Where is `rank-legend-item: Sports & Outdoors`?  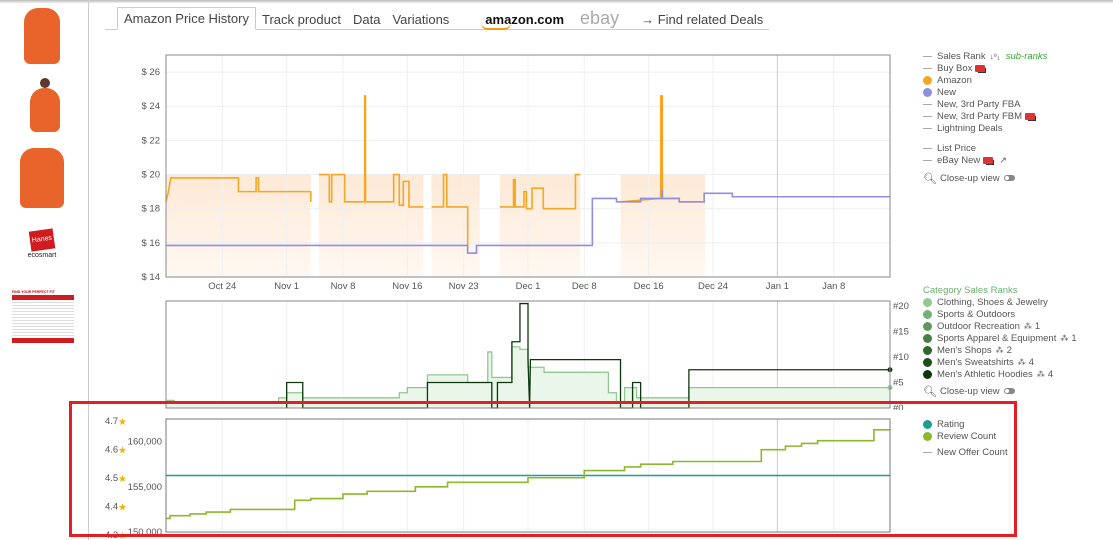 rank-legend-item: Sports & Outdoors is located at coordinates (1000, 314).